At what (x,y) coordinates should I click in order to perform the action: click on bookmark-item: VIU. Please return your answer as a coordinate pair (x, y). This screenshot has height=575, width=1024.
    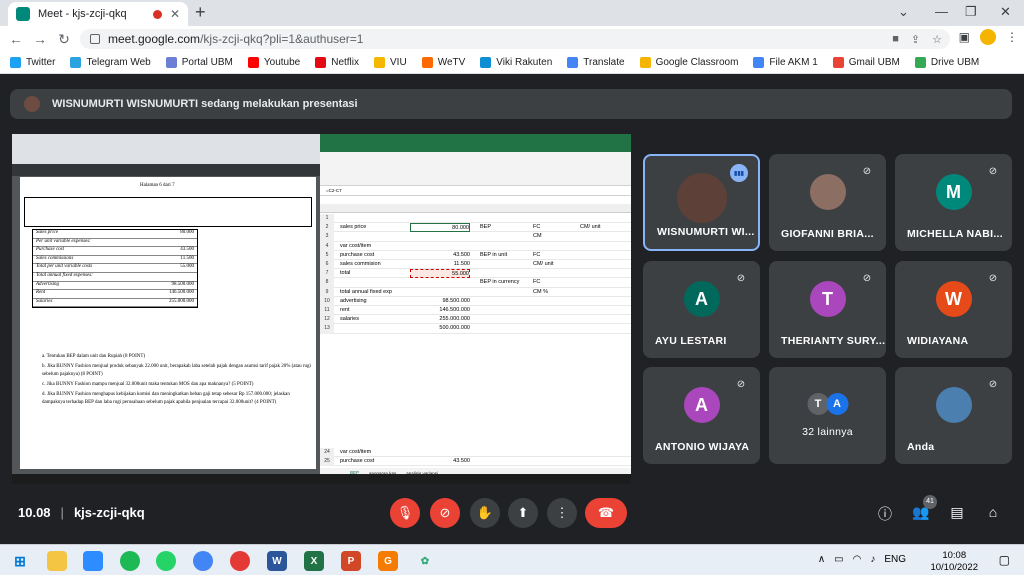
    Looking at the image, I should click on (390, 62).